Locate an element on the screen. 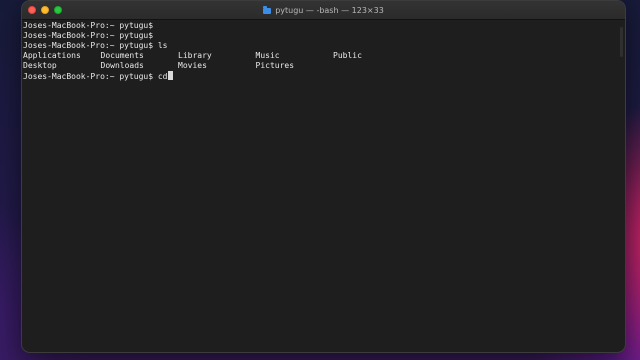  ls-item: Documents is located at coordinates (122, 55).